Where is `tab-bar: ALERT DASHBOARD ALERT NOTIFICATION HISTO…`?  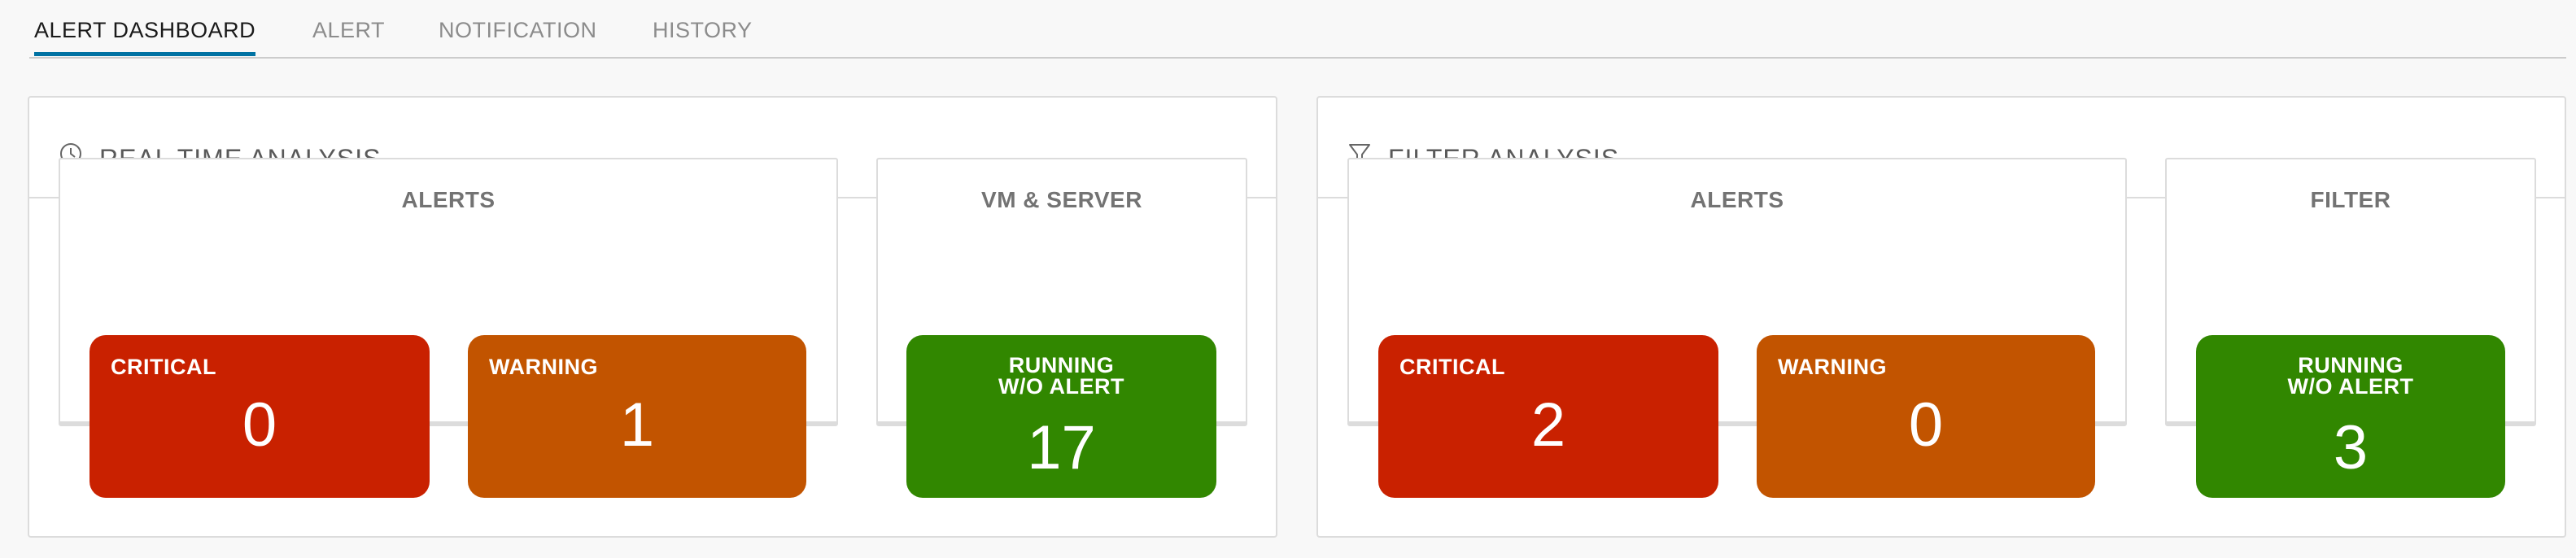 tab-bar: ALERT DASHBOARD ALERT NOTIFICATION HISTO… is located at coordinates (1297, 29).